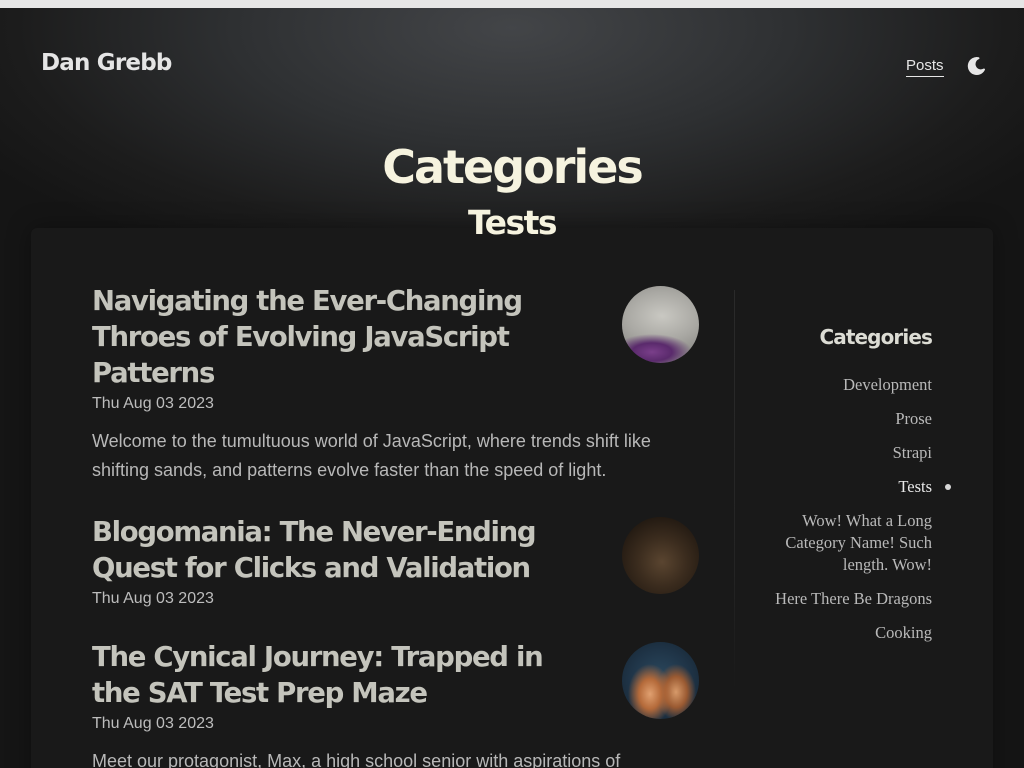 This screenshot has height=768, width=1024. Describe the element at coordinates (912, 453) in the screenshot. I see `category-link-strapi: Strapi` at that location.